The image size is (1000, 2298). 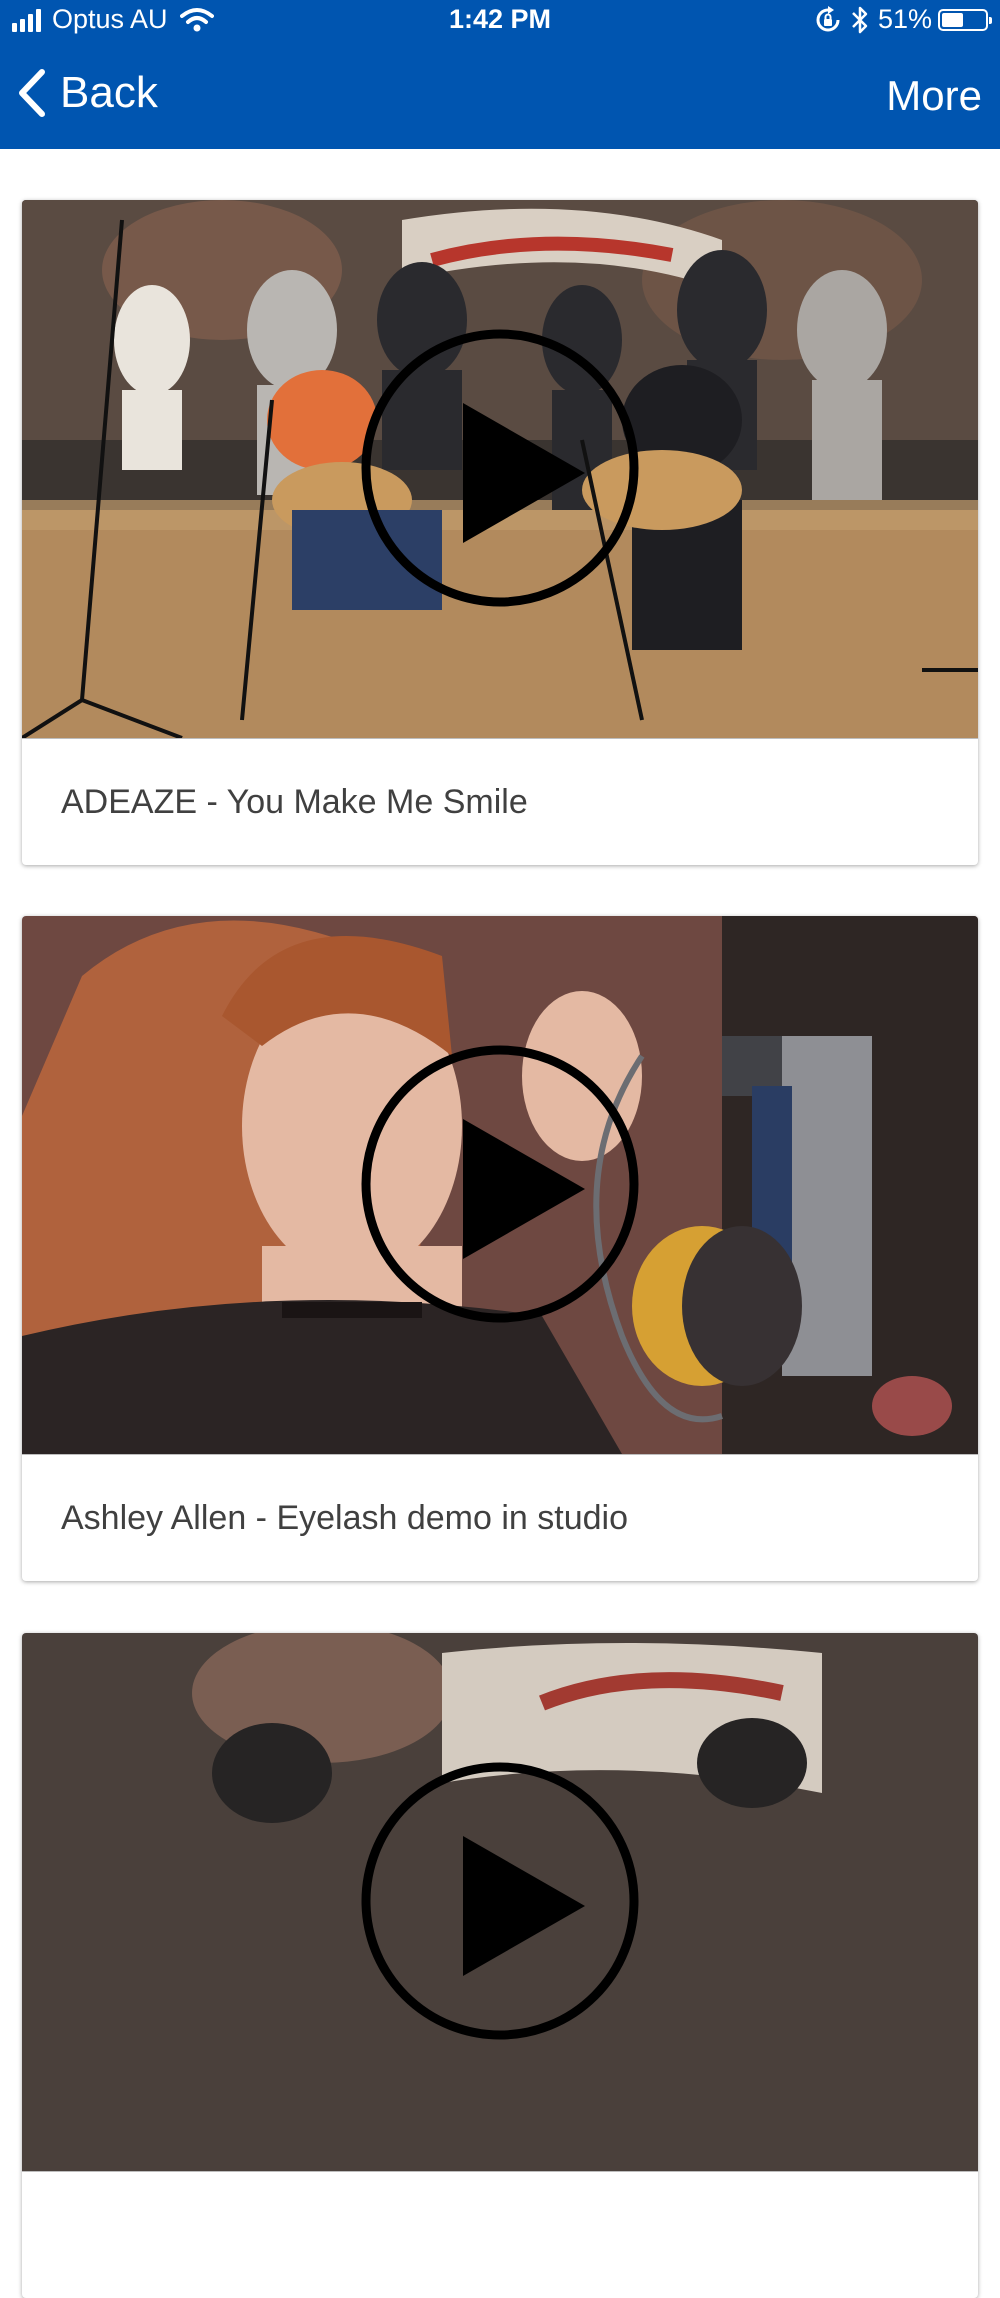 I want to click on battery-percent: 51%, so click(x=904, y=19).